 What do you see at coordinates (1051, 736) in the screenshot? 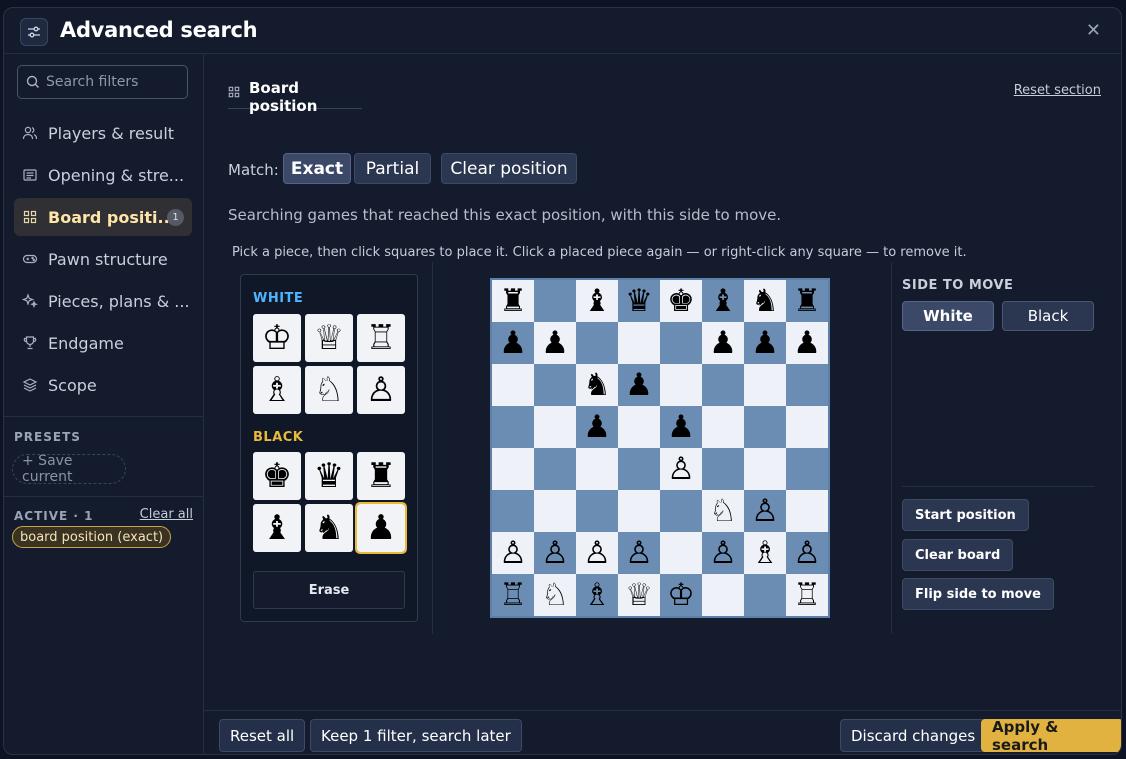
I see `apply-search-button: Apply & search` at bounding box center [1051, 736].